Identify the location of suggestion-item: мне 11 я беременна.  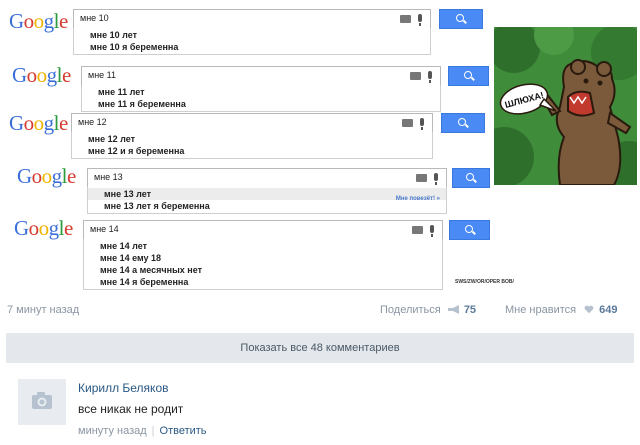
(261, 104).